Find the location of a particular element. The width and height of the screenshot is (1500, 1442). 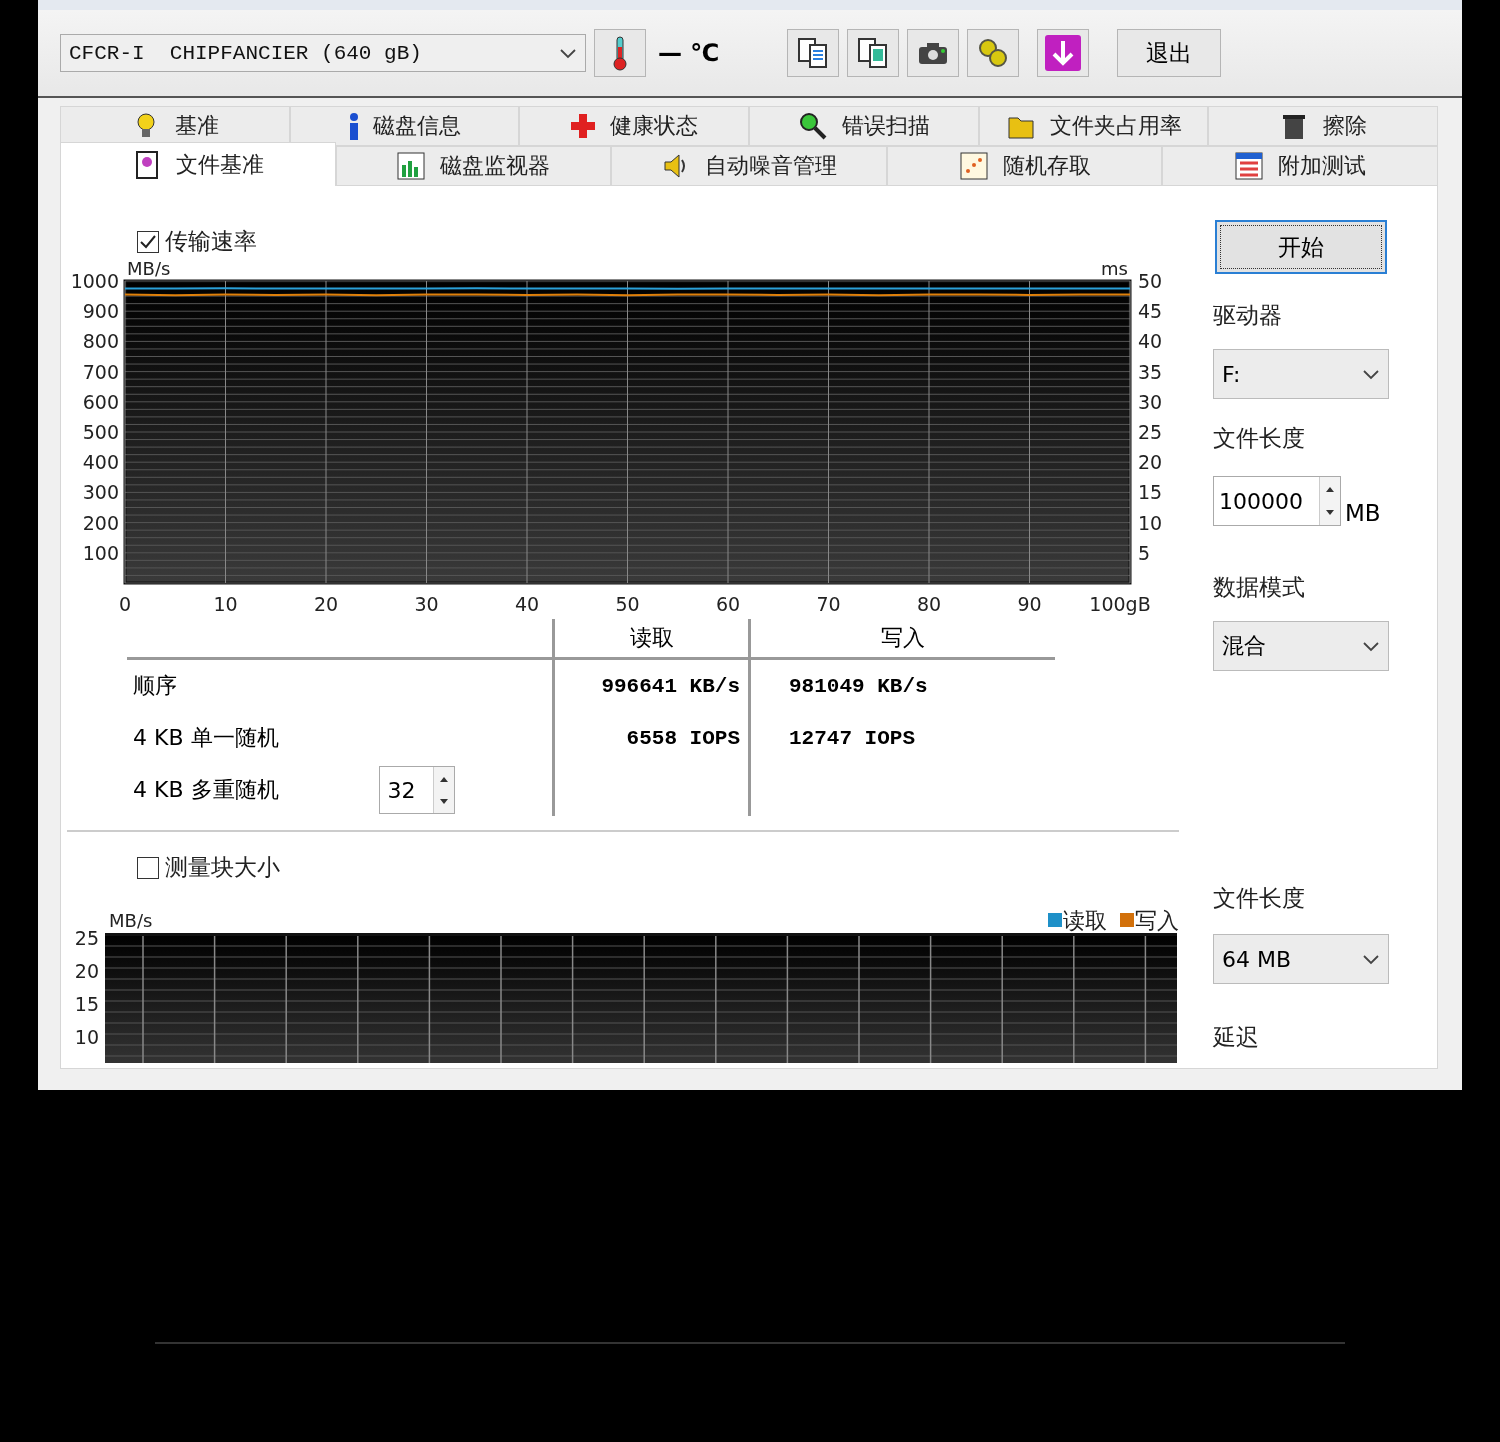

tab: 文件夹占用率 is located at coordinates (1093, 126).